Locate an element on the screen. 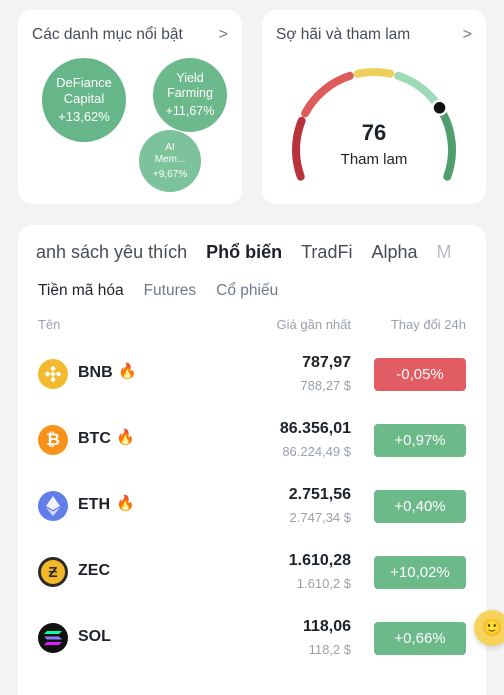 This screenshot has width=504, height=695. coin-symbol: ETH is located at coordinates (94, 504).